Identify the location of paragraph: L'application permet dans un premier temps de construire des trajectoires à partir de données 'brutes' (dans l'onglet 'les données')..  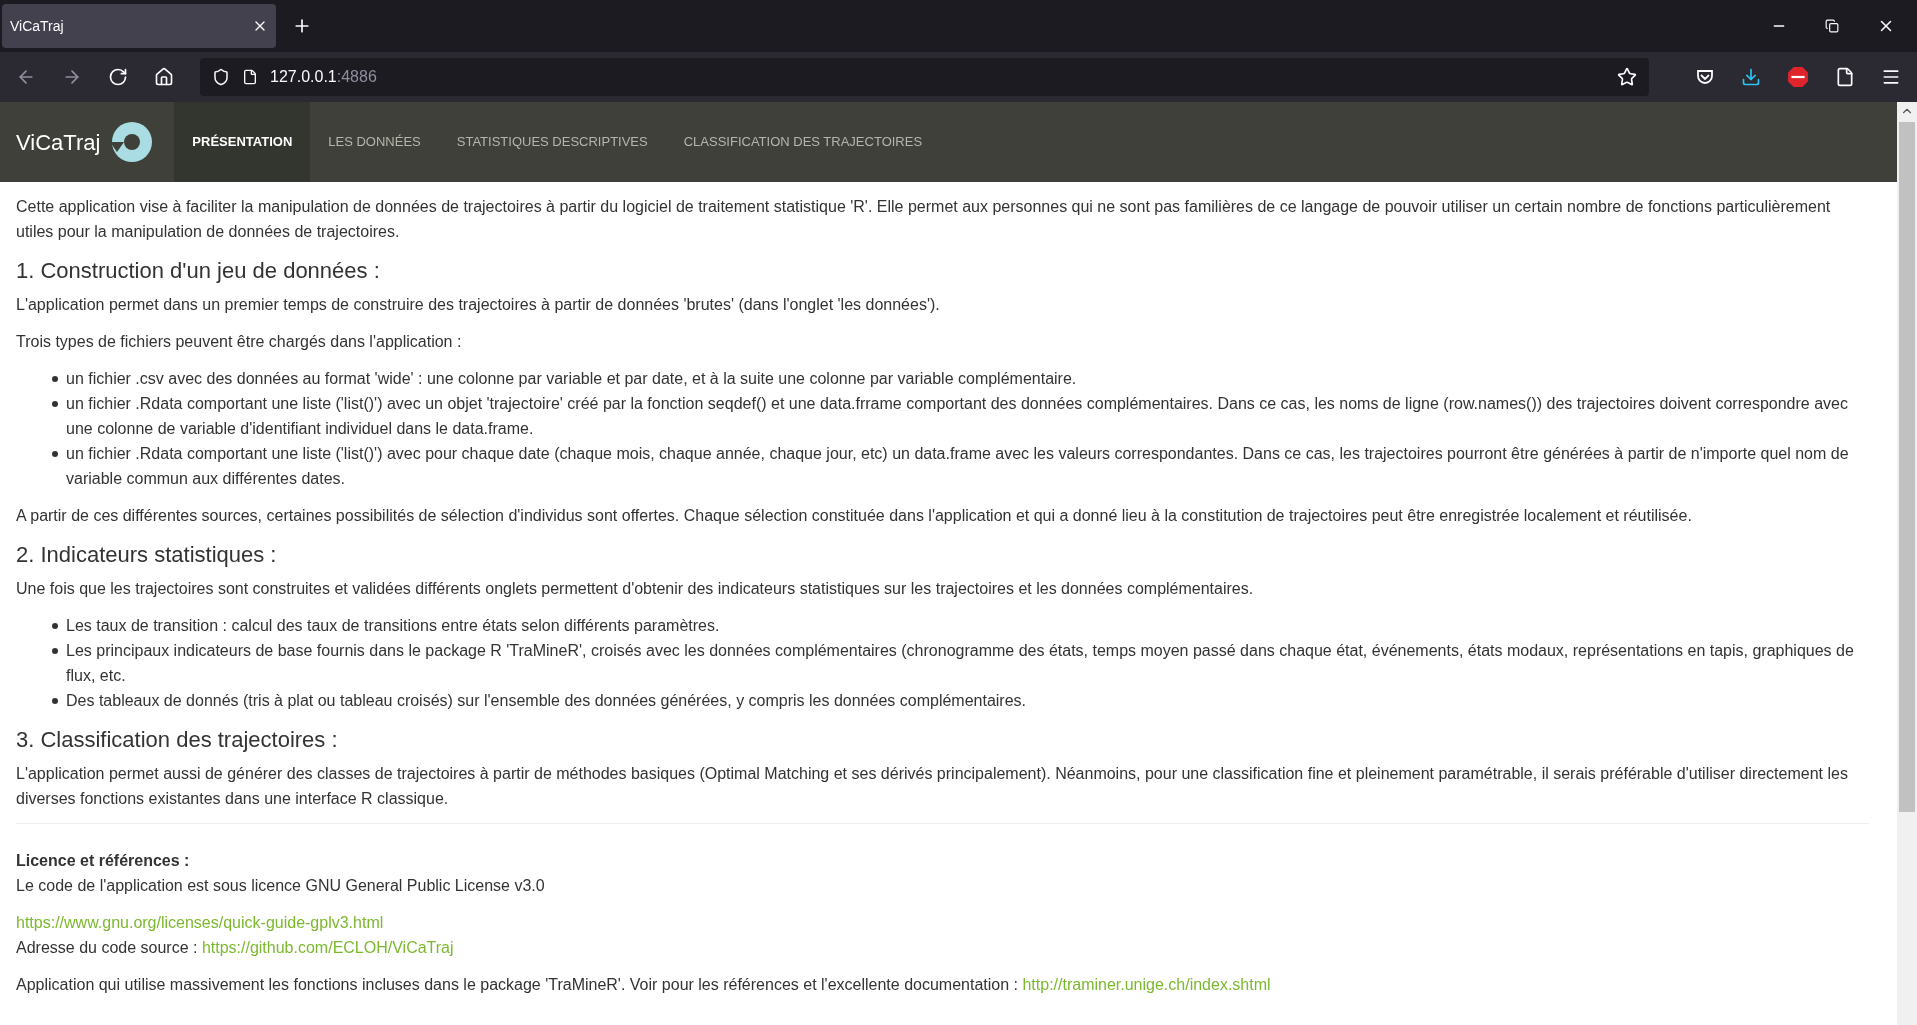
(478, 305).